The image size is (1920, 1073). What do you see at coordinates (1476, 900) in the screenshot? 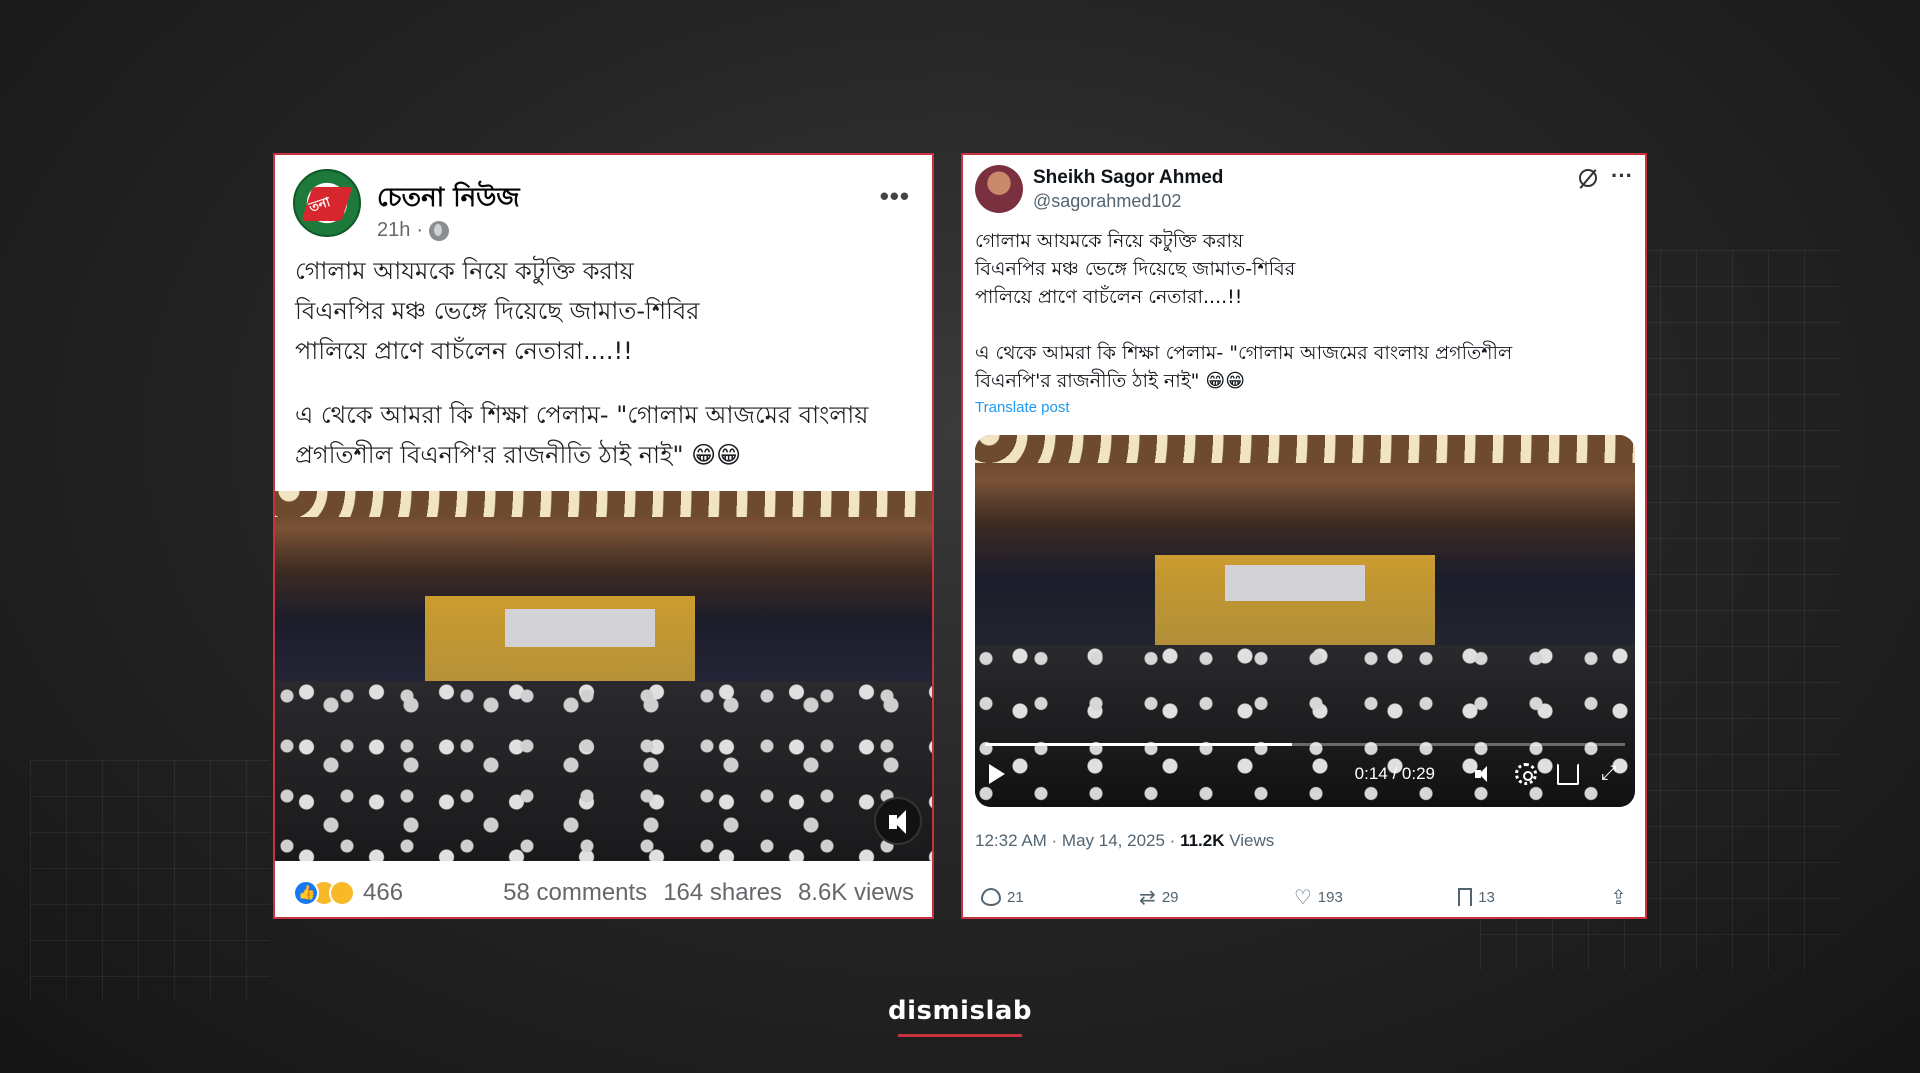
I see `bookmark-button: 13` at bounding box center [1476, 900].